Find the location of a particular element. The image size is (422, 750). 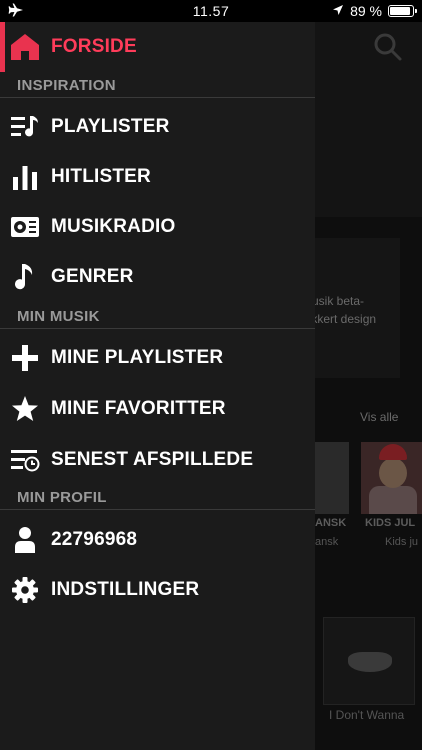

menu-item-mine-playlister: MINE PLAYLISTER is located at coordinates (157, 358).